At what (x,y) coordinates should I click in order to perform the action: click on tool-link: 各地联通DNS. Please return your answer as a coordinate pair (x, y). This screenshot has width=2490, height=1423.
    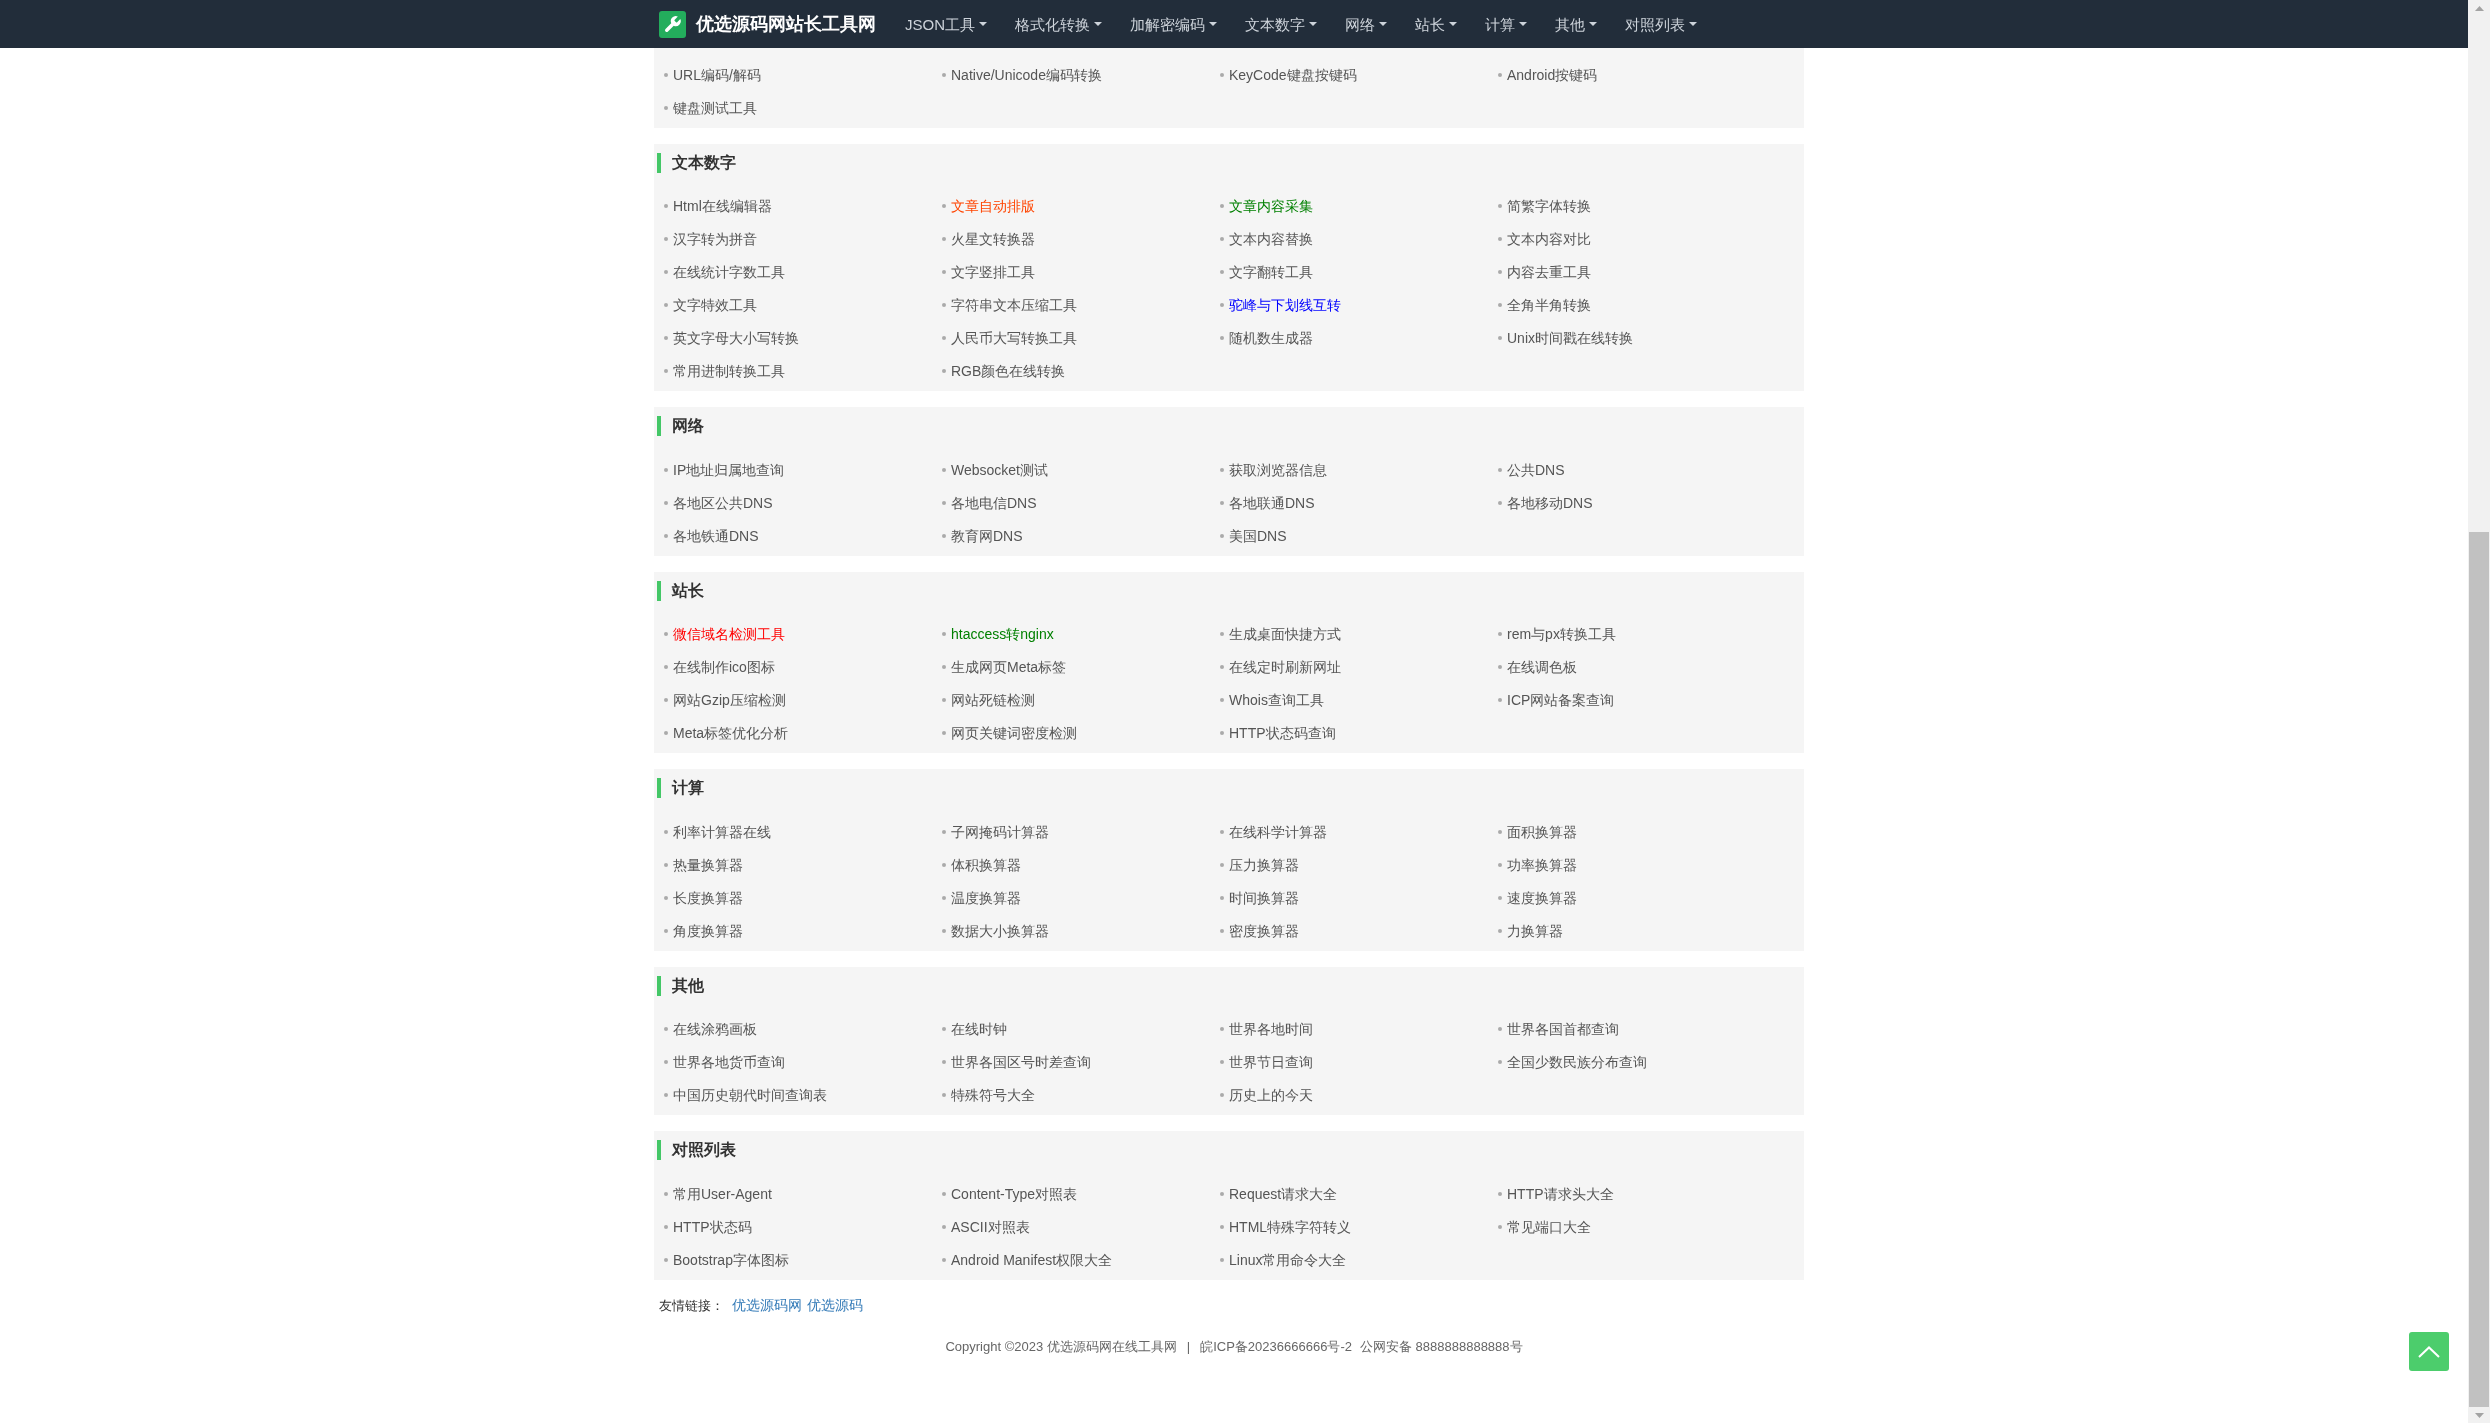
    Looking at the image, I should click on (1272, 502).